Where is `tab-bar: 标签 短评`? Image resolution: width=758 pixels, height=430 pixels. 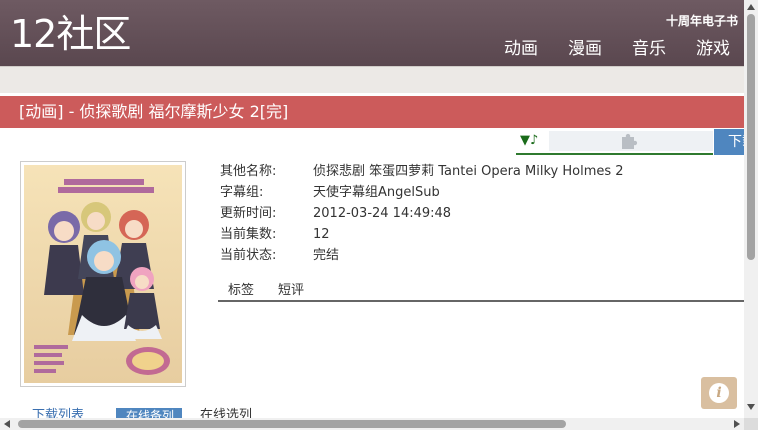 tab-bar: 标签 短评 is located at coordinates (481, 291).